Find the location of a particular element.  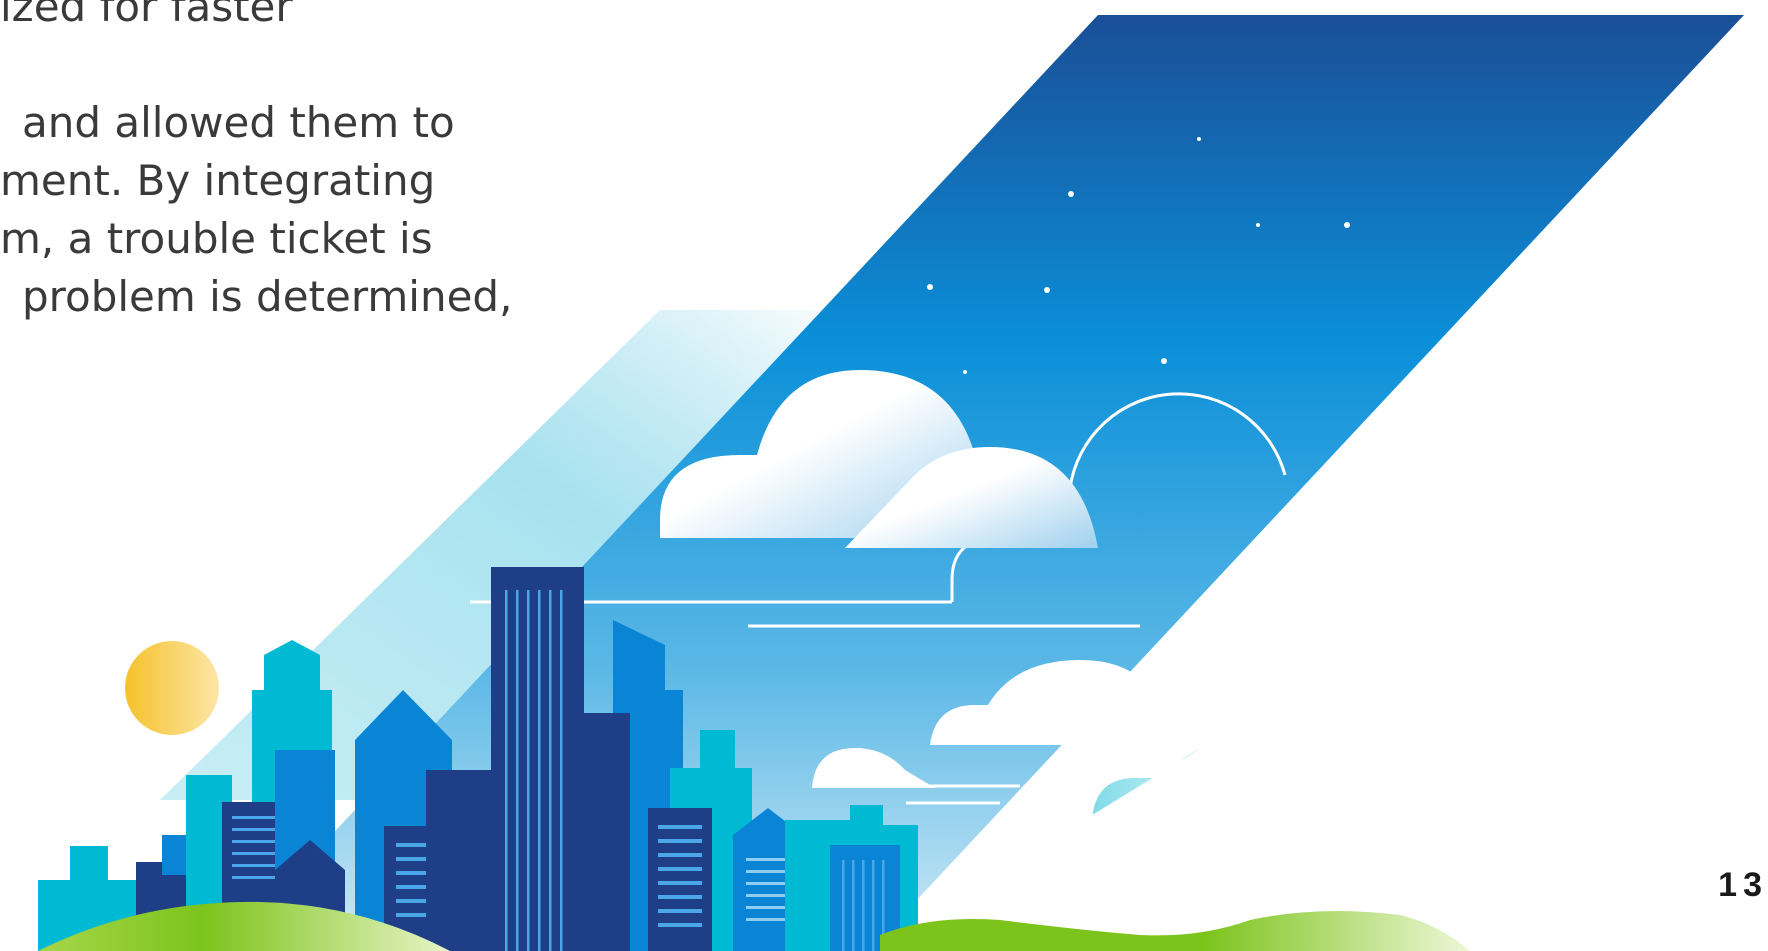

page-number: 13 is located at coordinates (1743, 885).